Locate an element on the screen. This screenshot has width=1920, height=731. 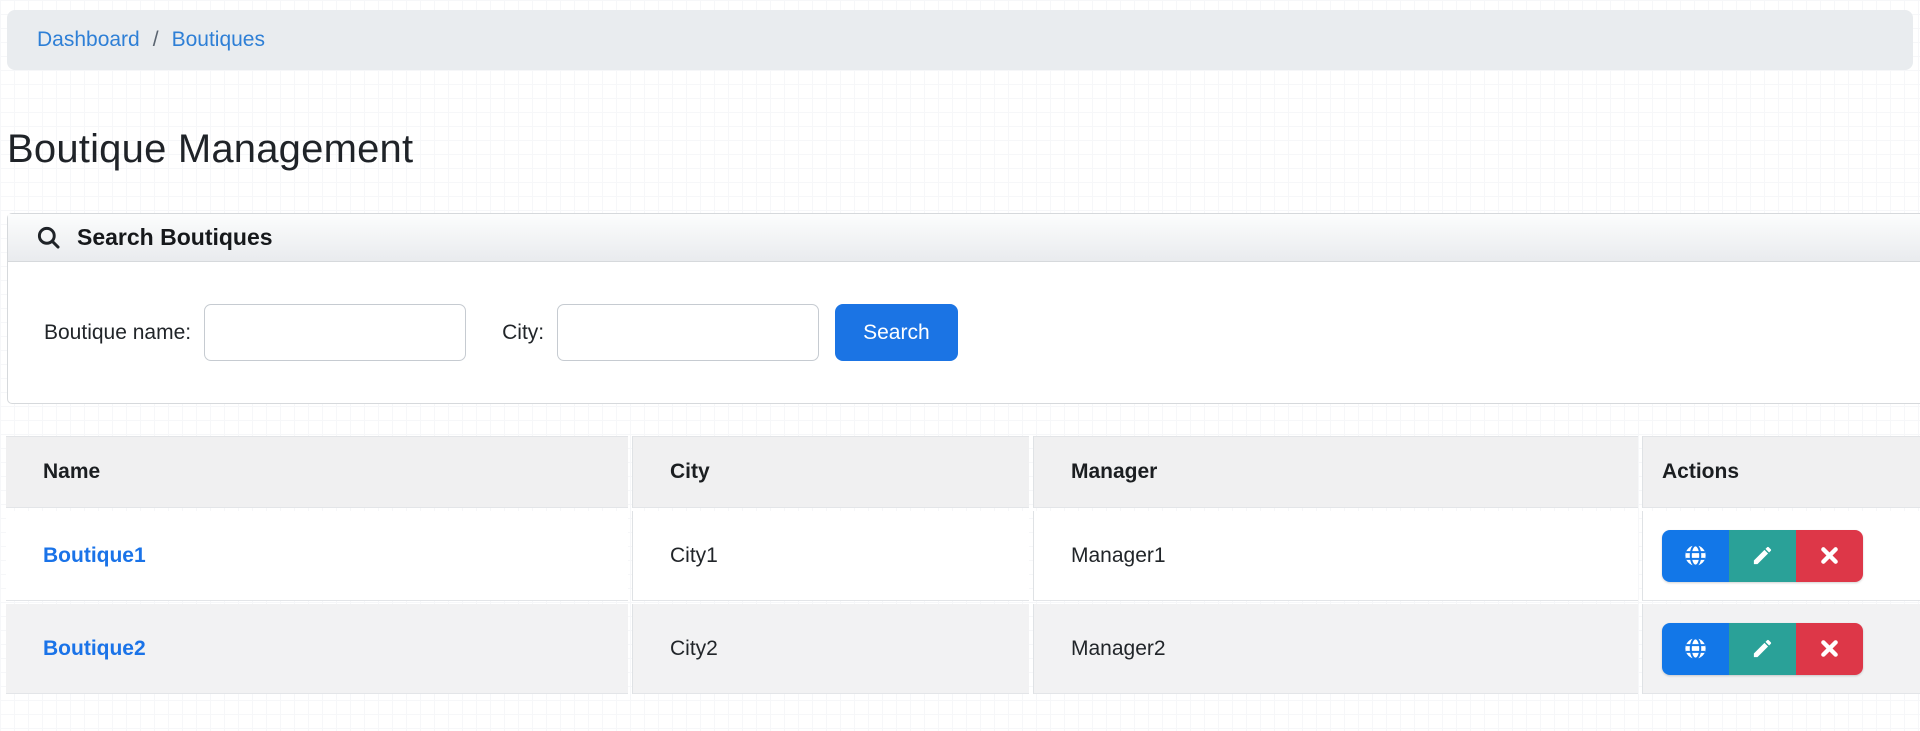
search-icon is located at coordinates (48, 237).